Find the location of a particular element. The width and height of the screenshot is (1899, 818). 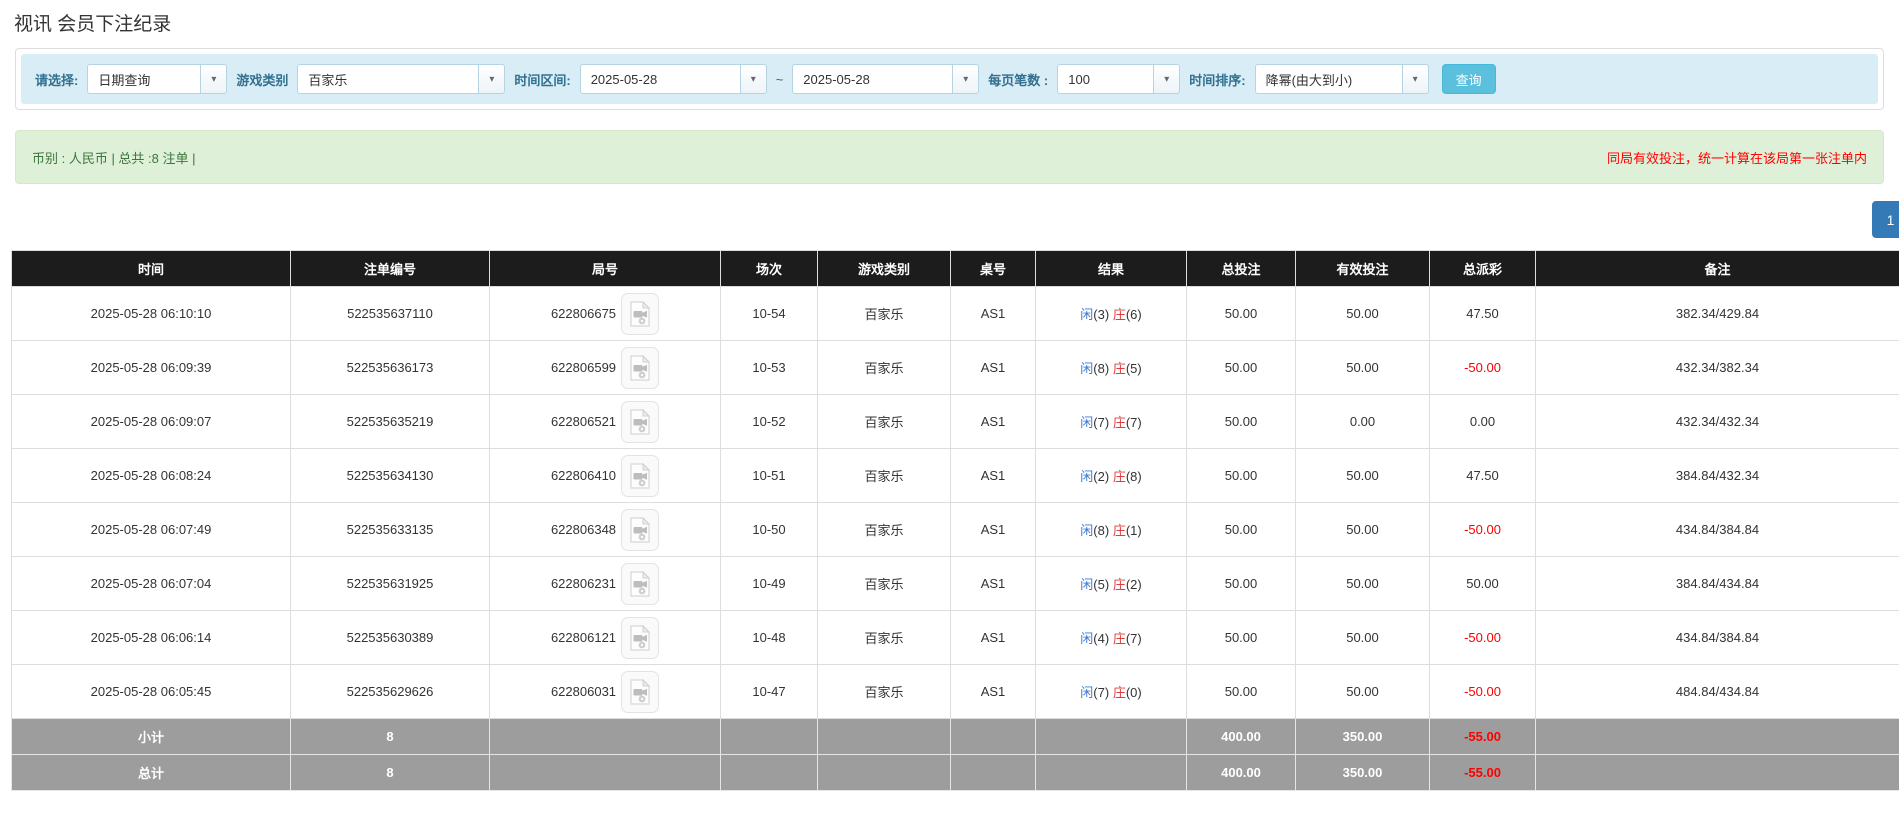

cell-result: 闲(8) 庄(5) is located at coordinates (1111, 368).